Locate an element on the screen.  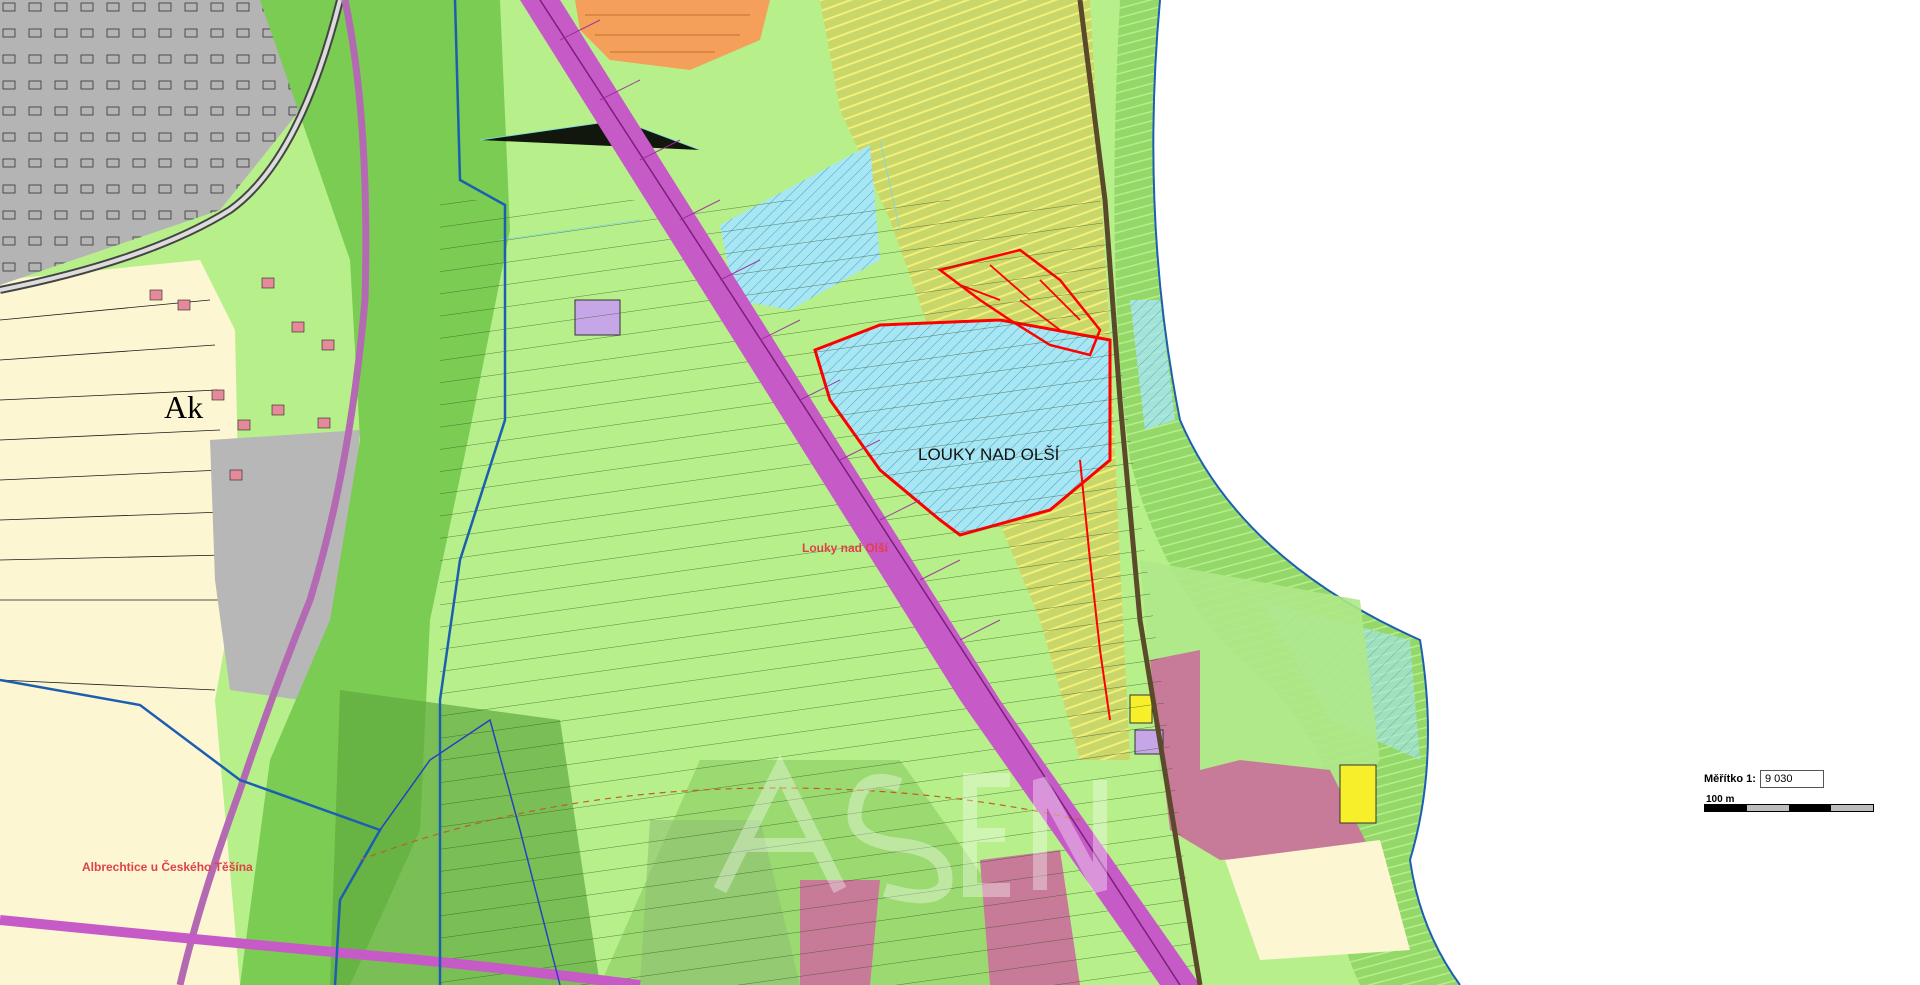
scale-label: Měřítko 1: is located at coordinates (1730, 779).